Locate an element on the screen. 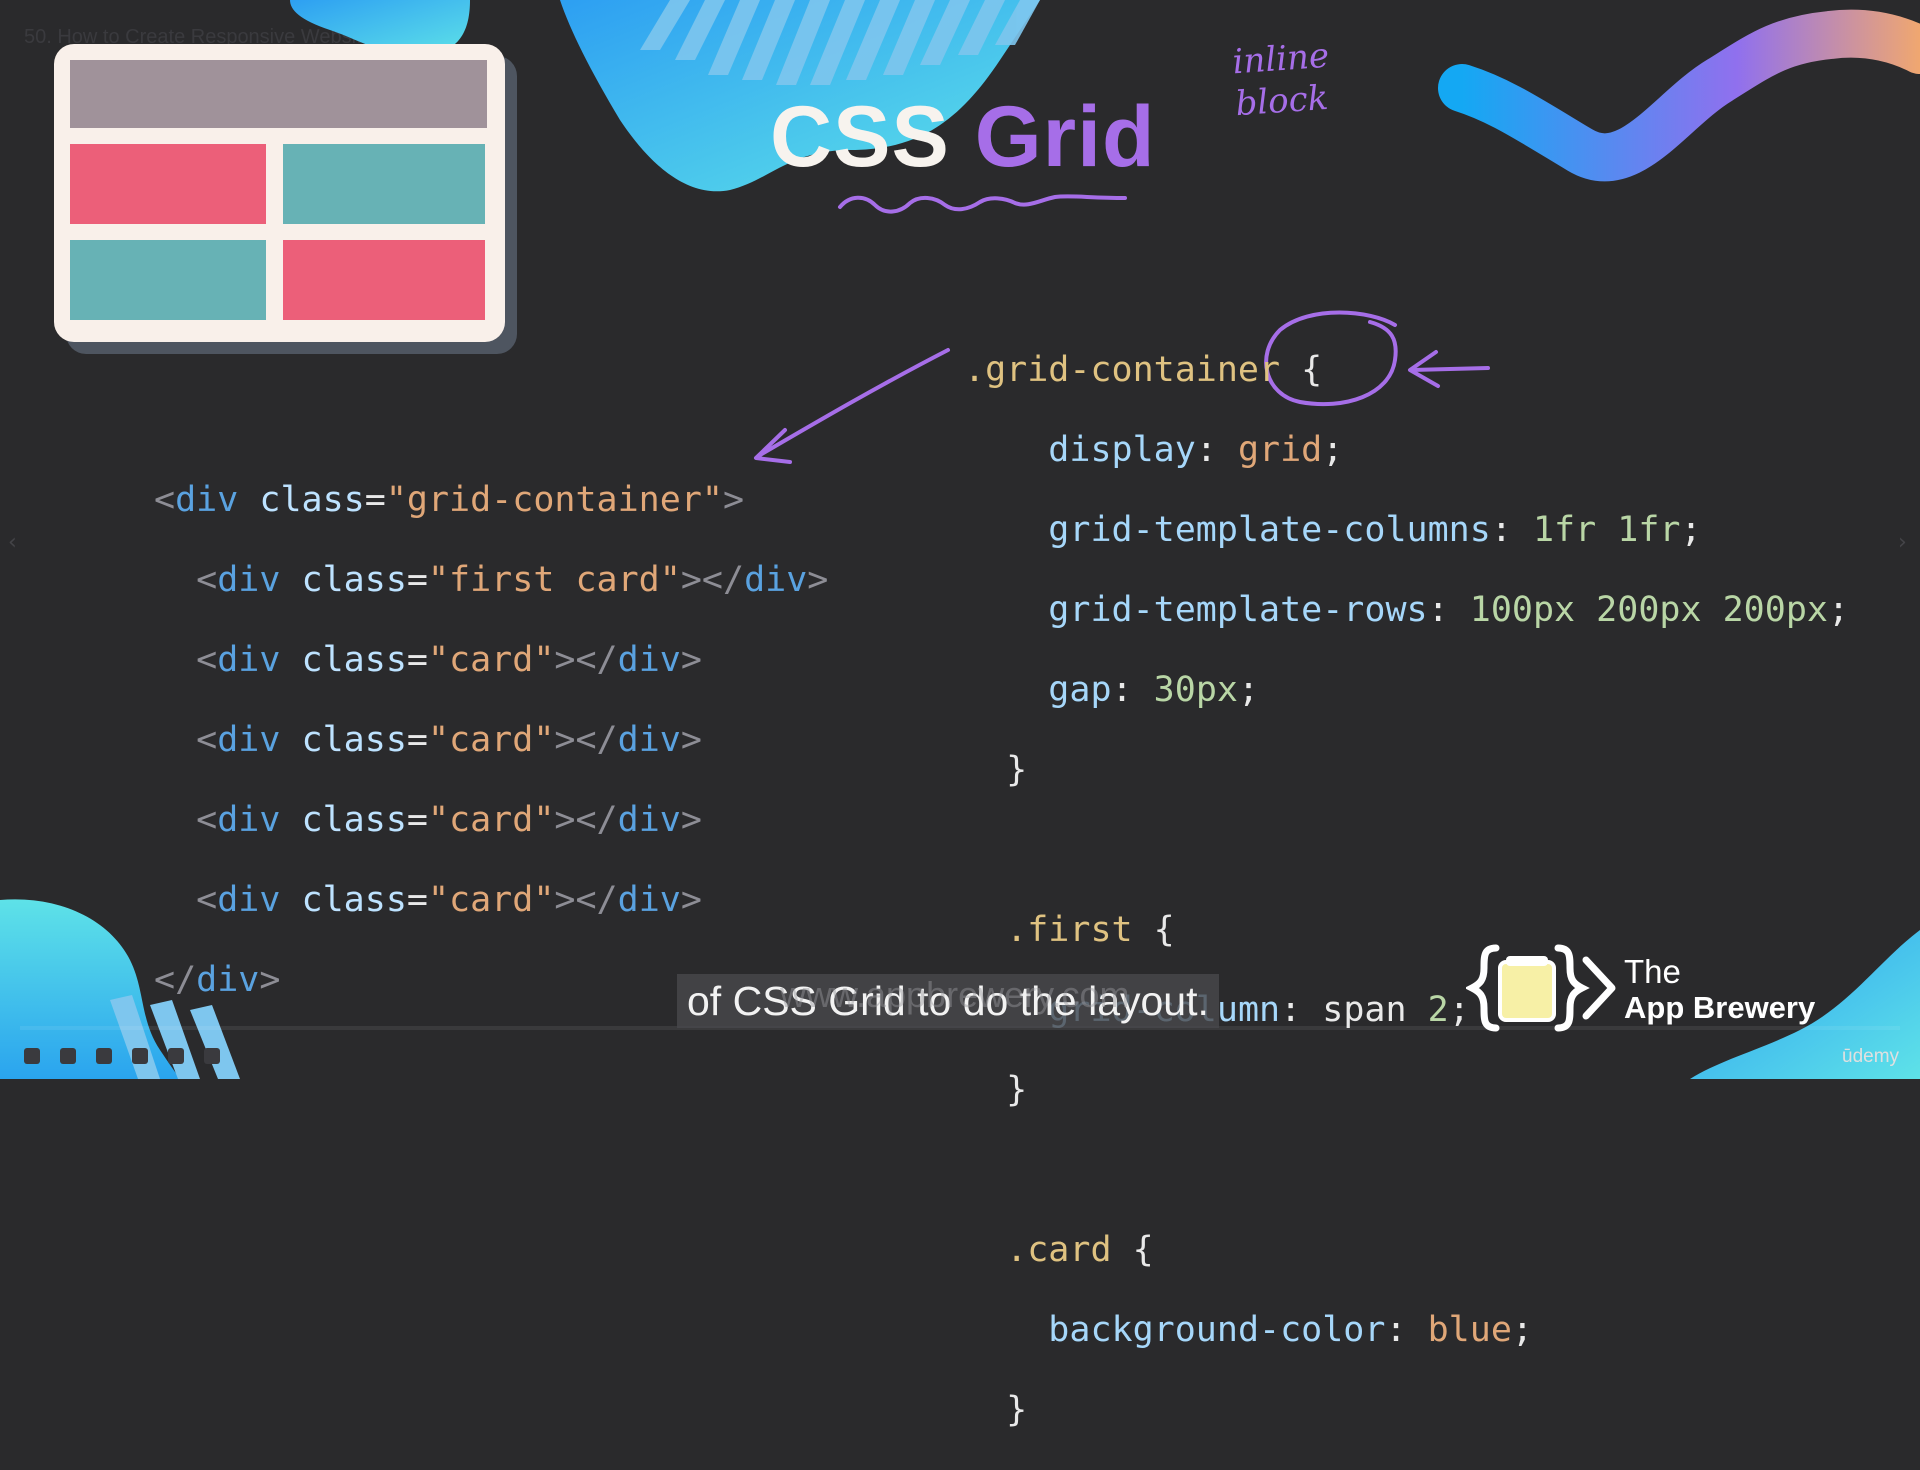 The width and height of the screenshot is (1920, 1470). brand-line-1: The is located at coordinates (1652, 971).